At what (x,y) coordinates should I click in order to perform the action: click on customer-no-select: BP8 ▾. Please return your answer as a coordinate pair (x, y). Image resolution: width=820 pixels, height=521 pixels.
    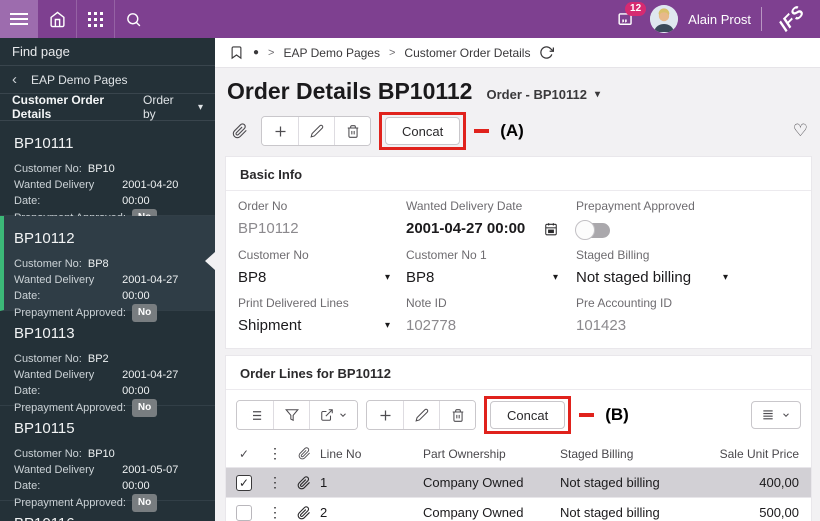
    Looking at the image, I should click on (314, 277).